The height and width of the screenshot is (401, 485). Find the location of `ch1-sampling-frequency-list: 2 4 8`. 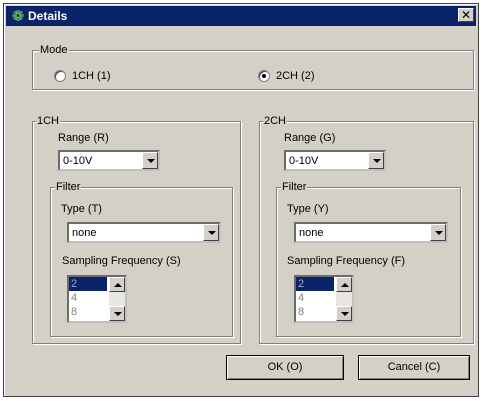

ch1-sampling-frequency-list: 2 4 8 is located at coordinates (97, 299).